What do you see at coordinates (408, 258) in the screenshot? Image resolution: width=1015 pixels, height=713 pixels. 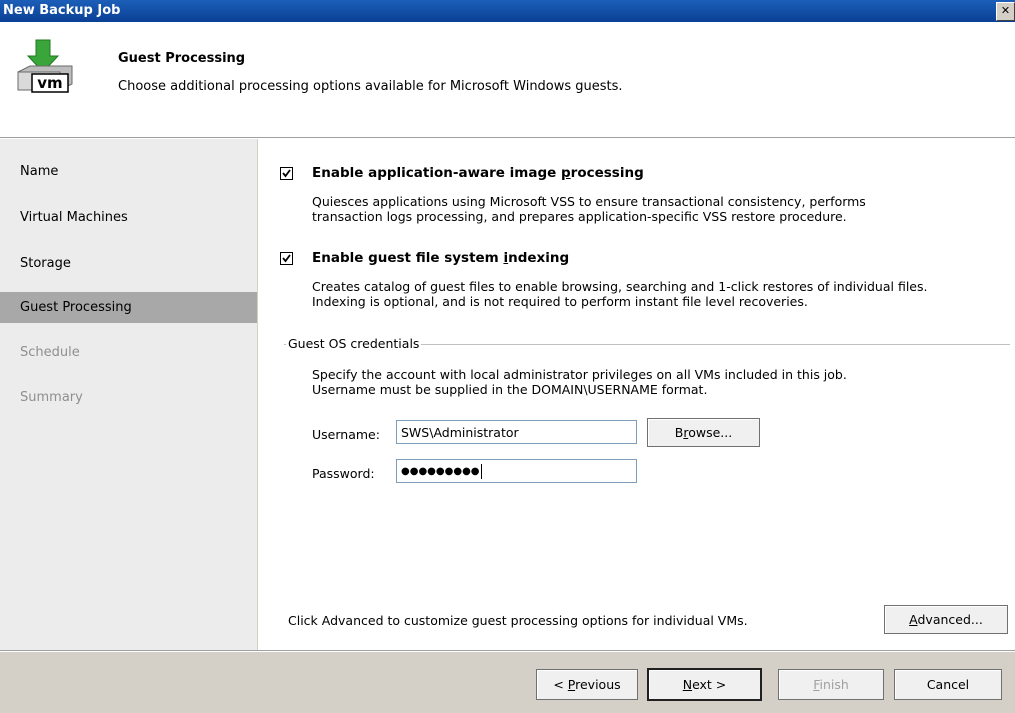 I see `indexing-label-text: Enable guest file system` at bounding box center [408, 258].